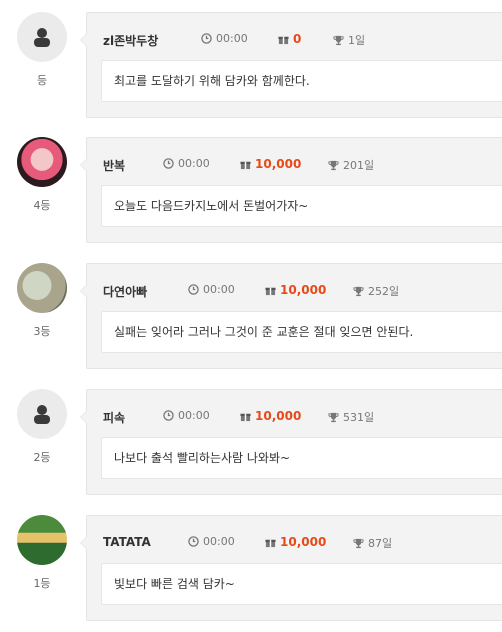 Image resolution: width=502 pixels, height=632 pixels. I want to click on points-value: 0, so click(297, 39).